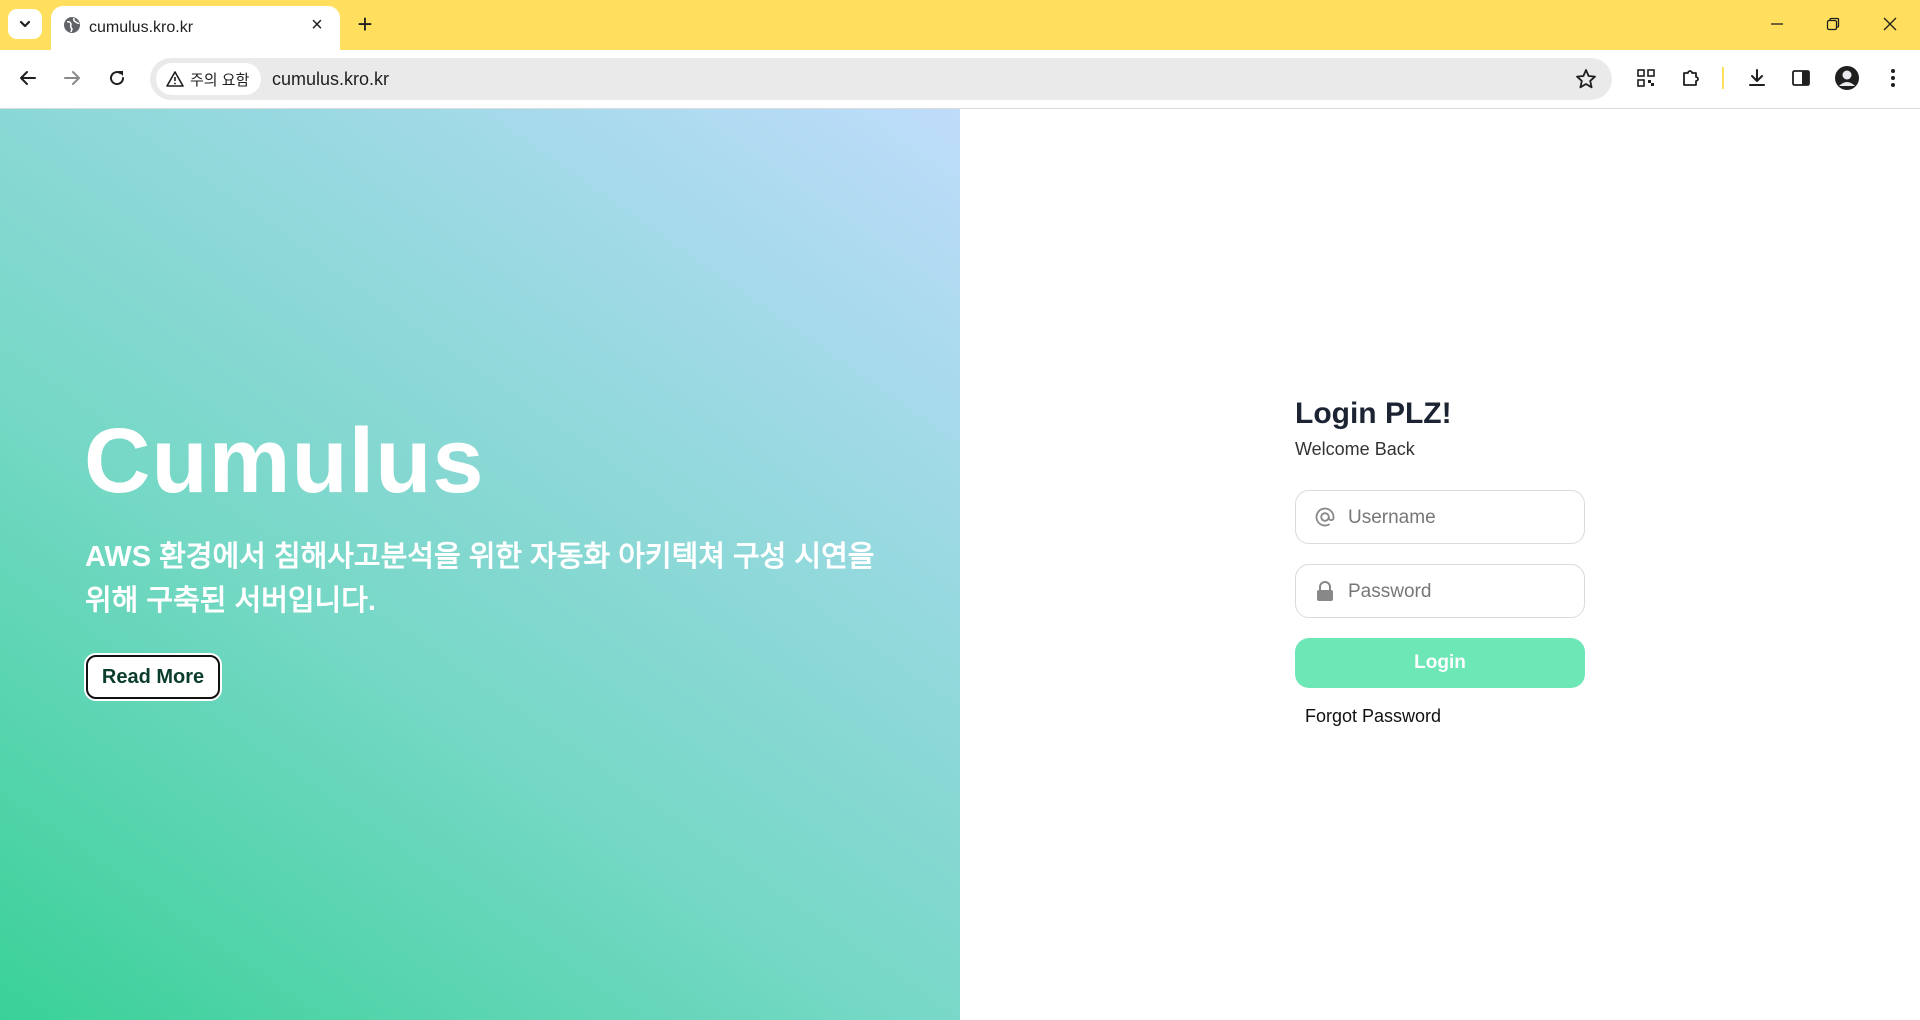  Describe the element at coordinates (1458, 592) in the screenshot. I see `password-input` at that location.